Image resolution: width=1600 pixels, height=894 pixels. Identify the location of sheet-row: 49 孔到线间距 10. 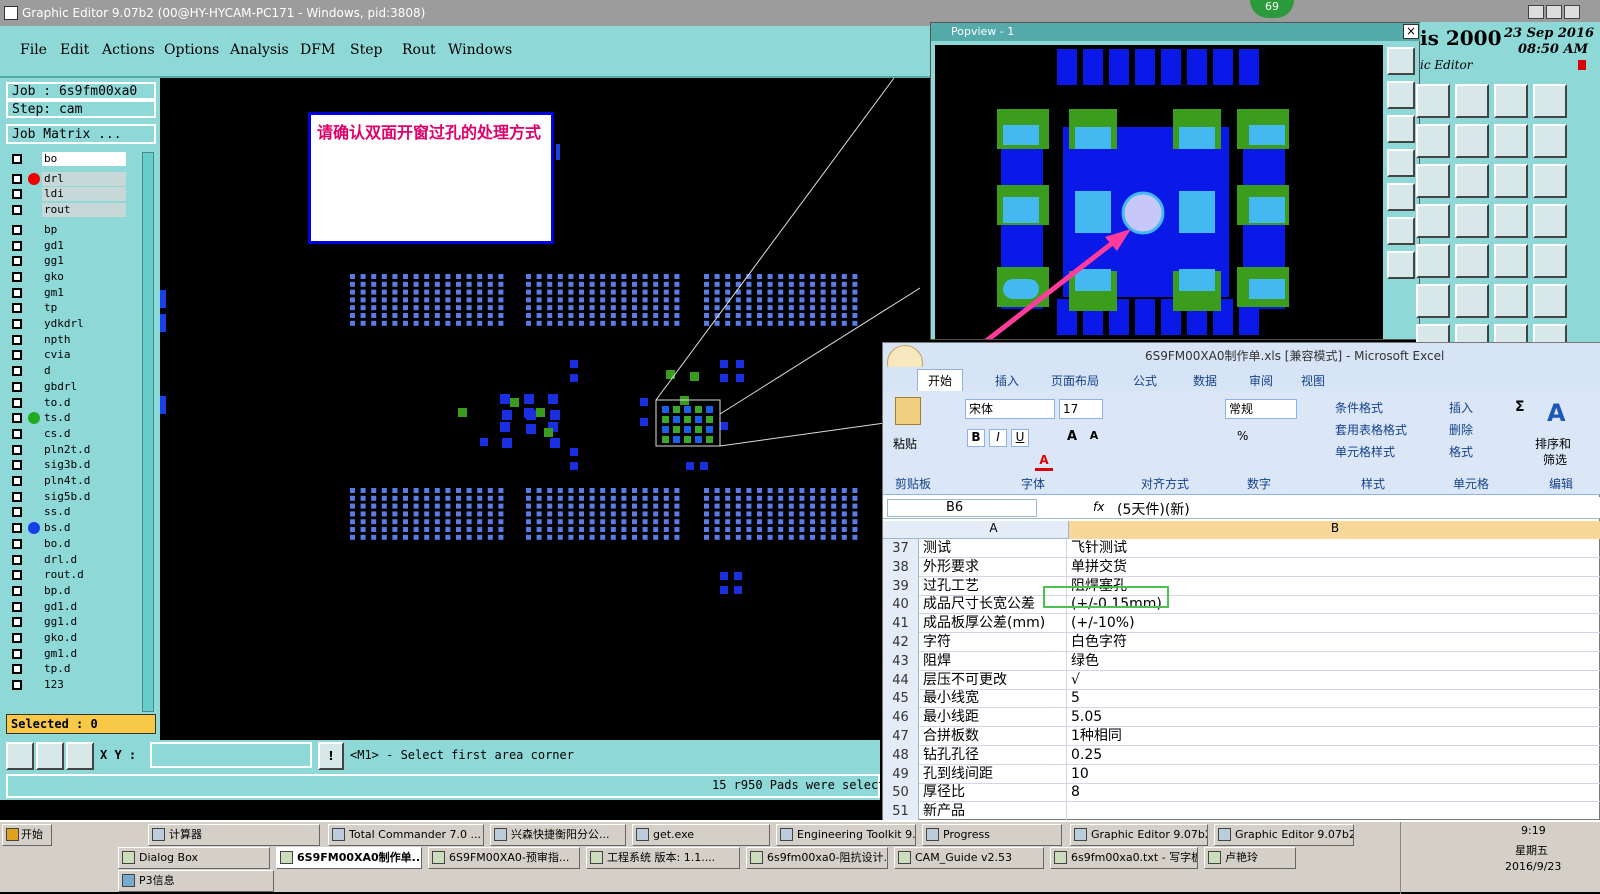
(1241, 774).